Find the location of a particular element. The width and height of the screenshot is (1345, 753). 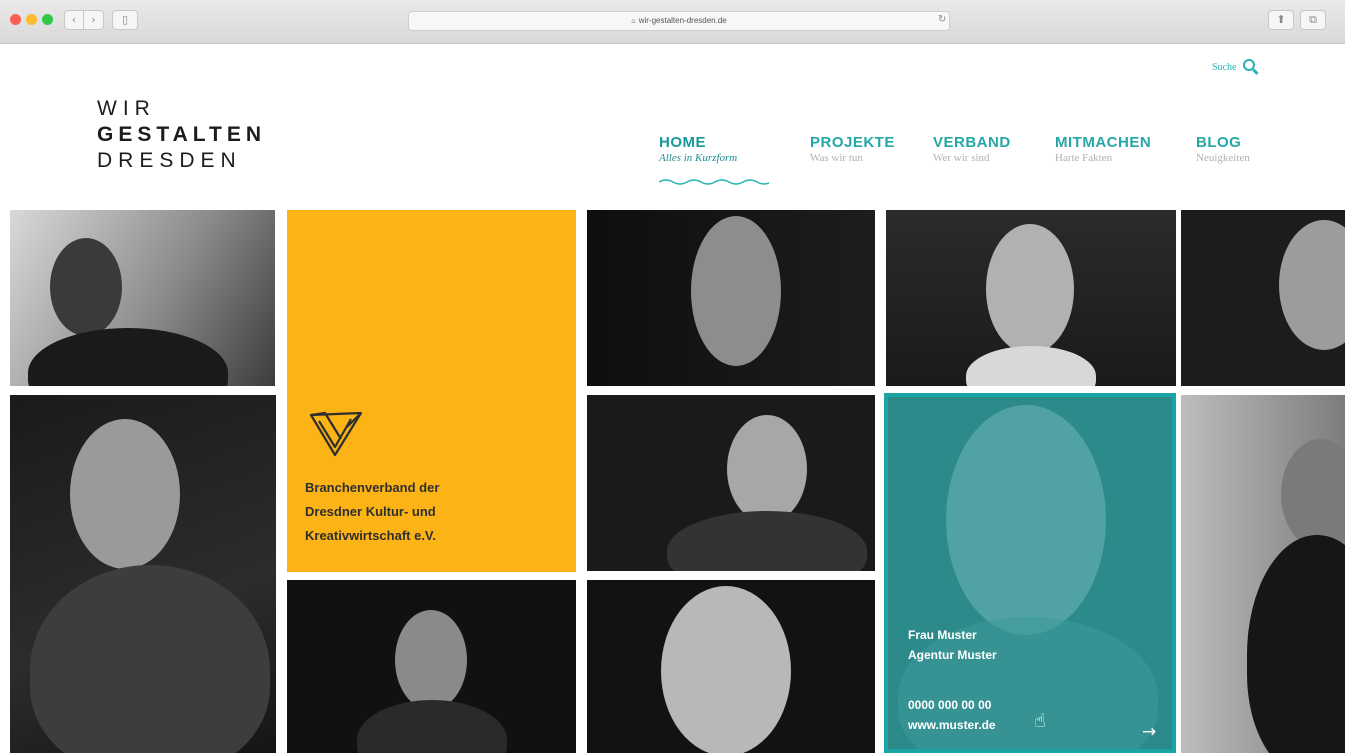

url-text: wir-gestalten-dresden.de is located at coordinates (682, 20).